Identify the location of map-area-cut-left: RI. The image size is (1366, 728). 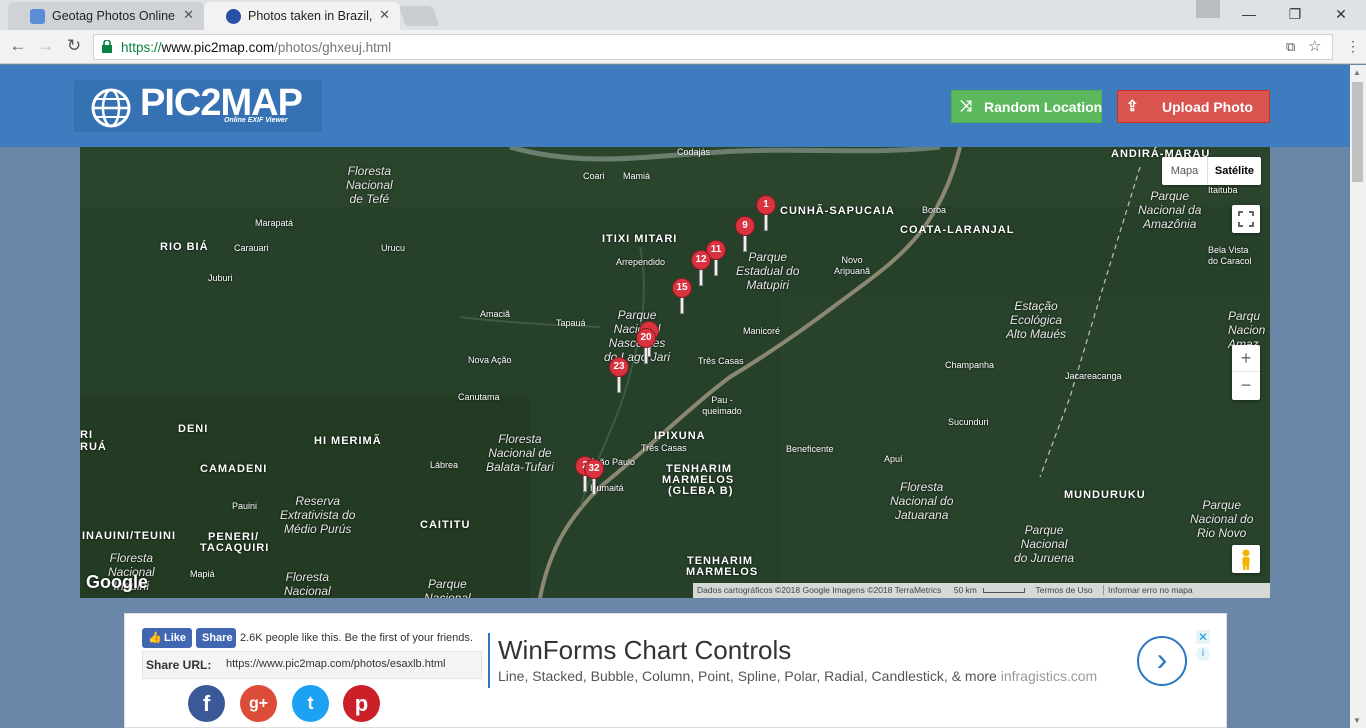
(86, 435).